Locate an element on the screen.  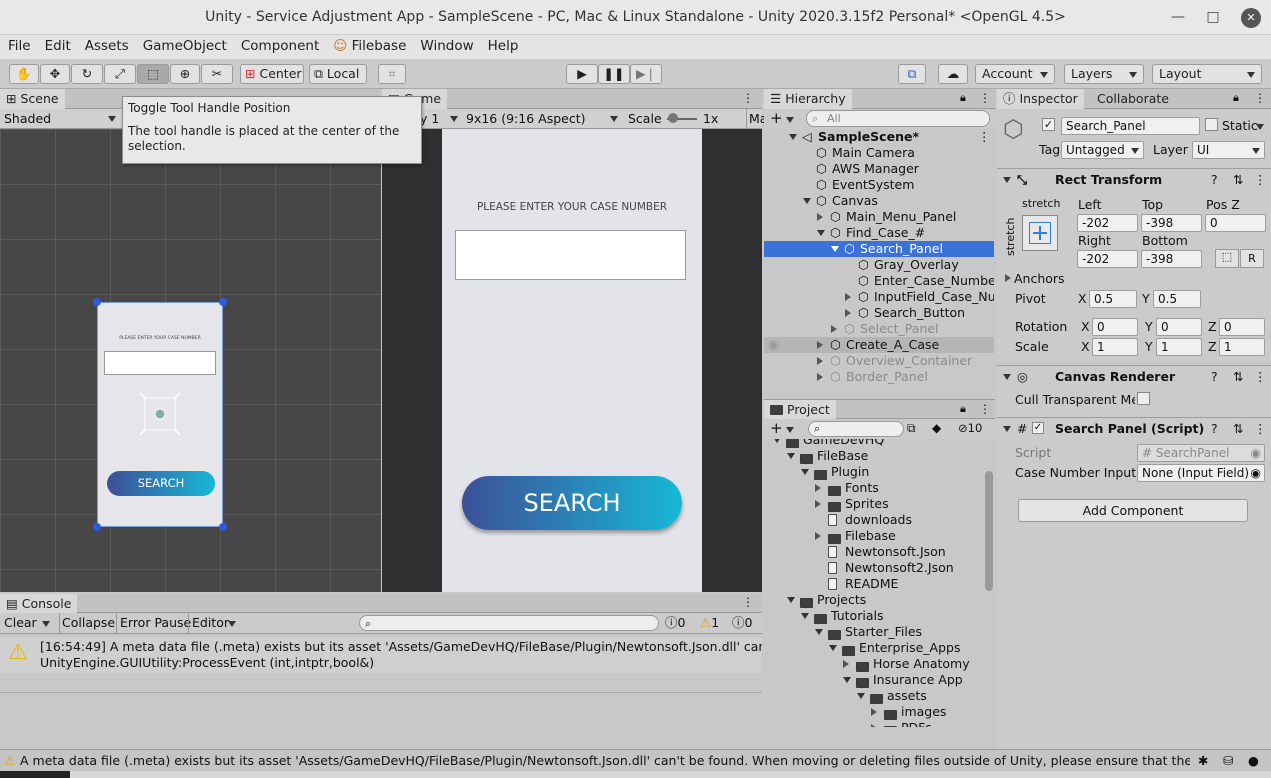
script-enabled-checkbox: ✓ is located at coordinates (1038, 428).